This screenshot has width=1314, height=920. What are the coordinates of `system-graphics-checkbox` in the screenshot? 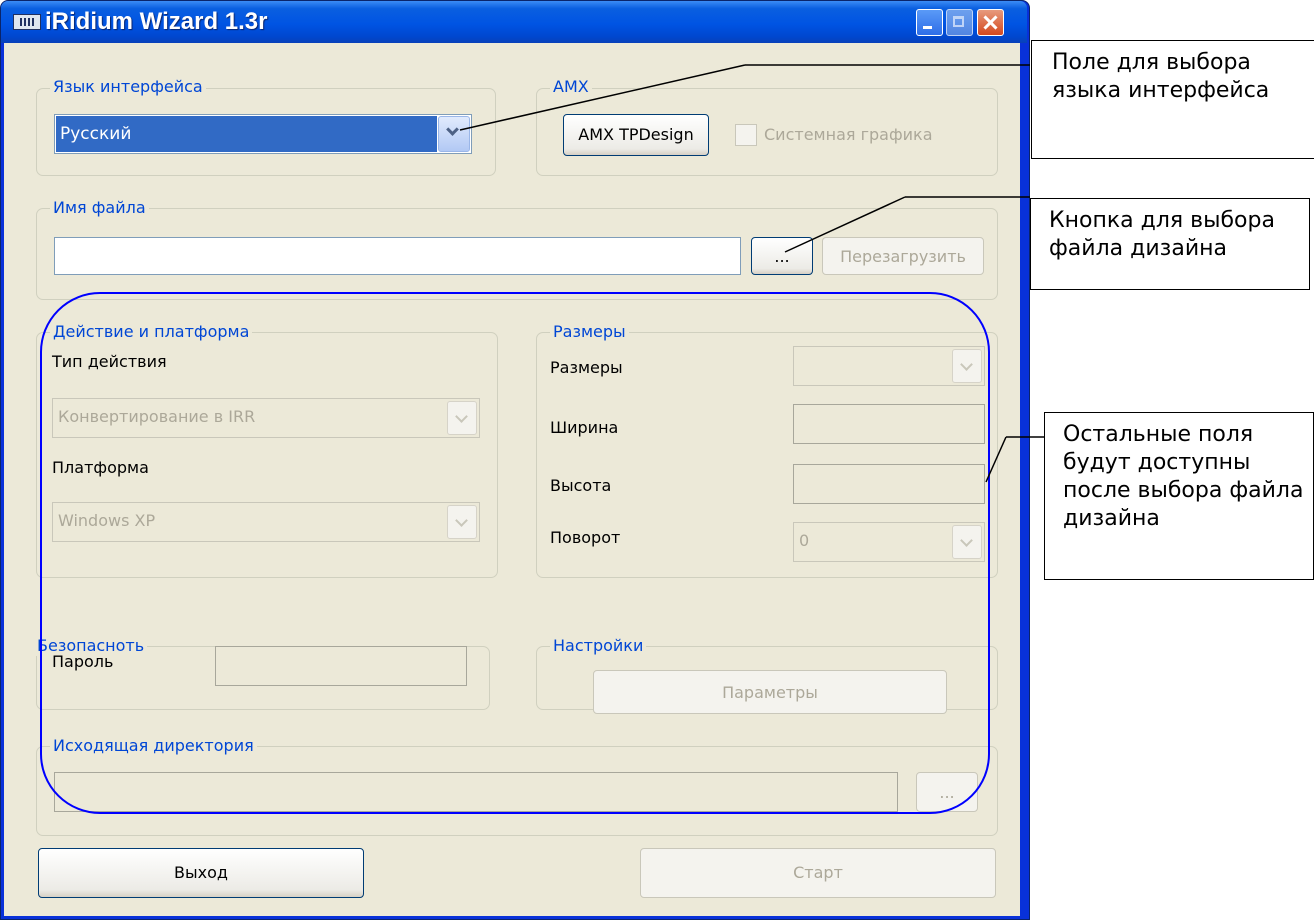 It's located at (746, 135).